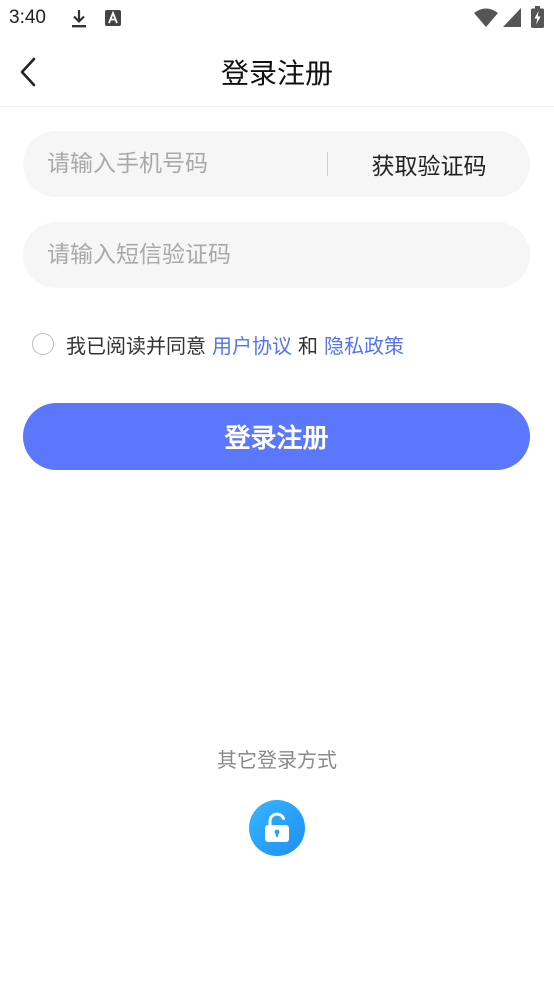 This screenshot has height=984, width=554. What do you see at coordinates (429, 164) in the screenshot?
I see `get-code-button: 获取验证码` at bounding box center [429, 164].